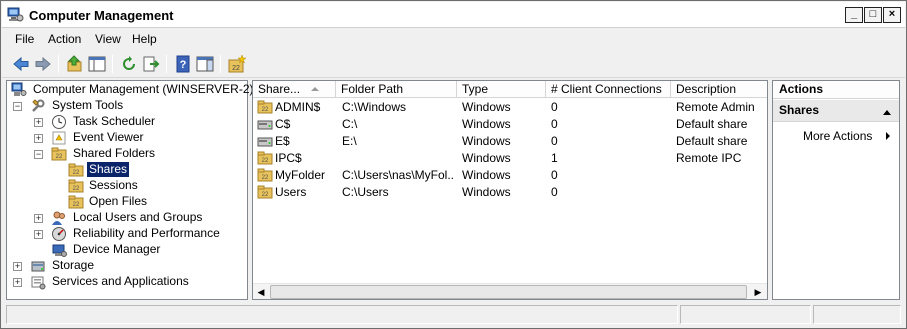 The width and height of the screenshot is (907, 329). I want to click on more-actions-link: More Actions, so click(837, 136).